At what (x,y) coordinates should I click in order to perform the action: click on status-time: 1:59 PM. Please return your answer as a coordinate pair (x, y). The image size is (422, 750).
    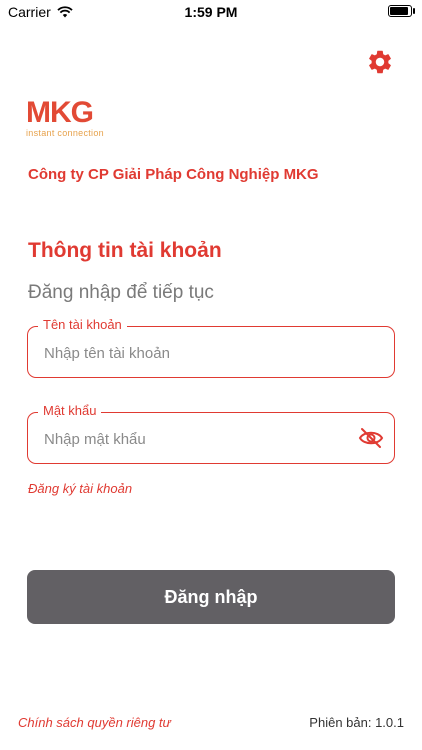
    Looking at the image, I should click on (211, 12).